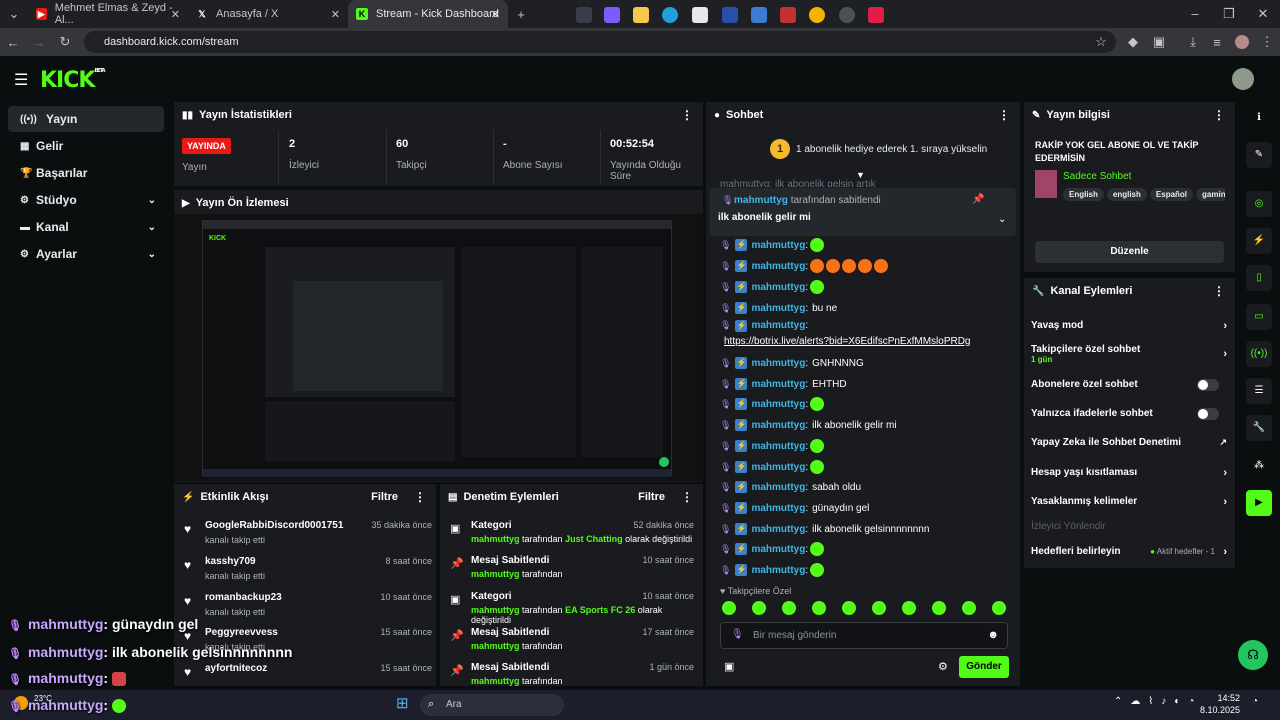 This screenshot has height=720, width=1280. I want to click on taskbar-search: ⌕ Ara, so click(492, 705).